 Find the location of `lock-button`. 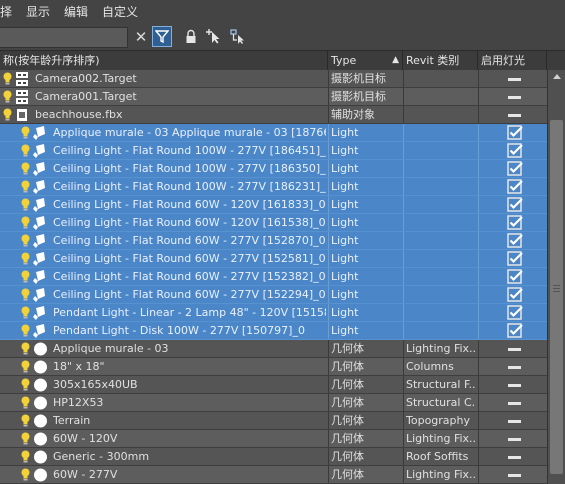

lock-button is located at coordinates (191, 36).